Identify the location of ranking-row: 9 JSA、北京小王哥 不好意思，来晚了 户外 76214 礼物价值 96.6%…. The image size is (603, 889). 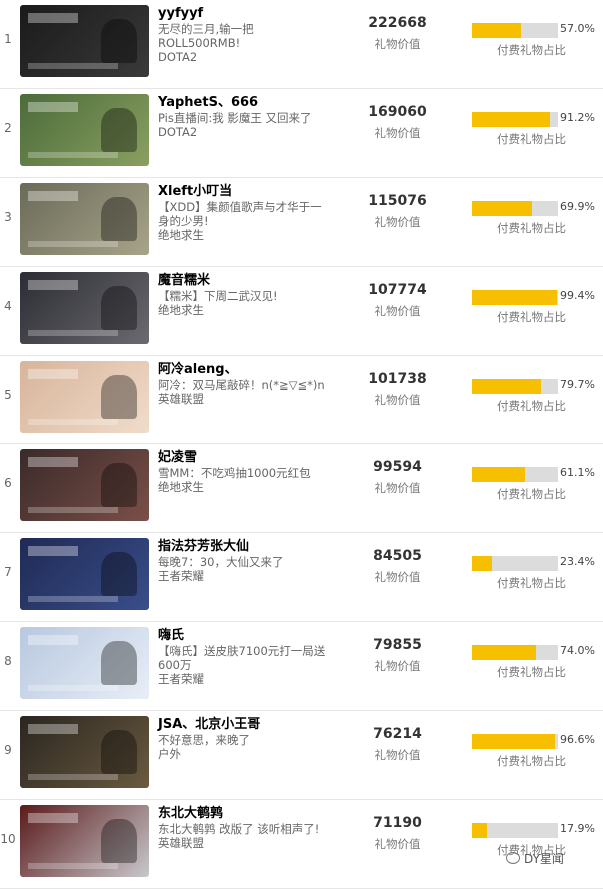
(301, 756).